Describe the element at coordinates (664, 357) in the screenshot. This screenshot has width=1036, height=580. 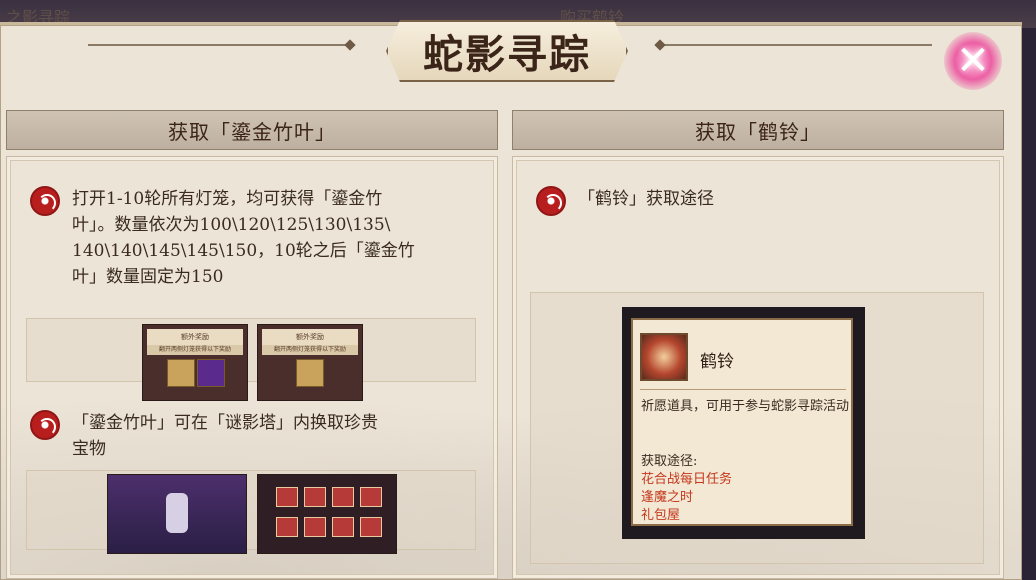
I see `crane-bell-icon` at that location.